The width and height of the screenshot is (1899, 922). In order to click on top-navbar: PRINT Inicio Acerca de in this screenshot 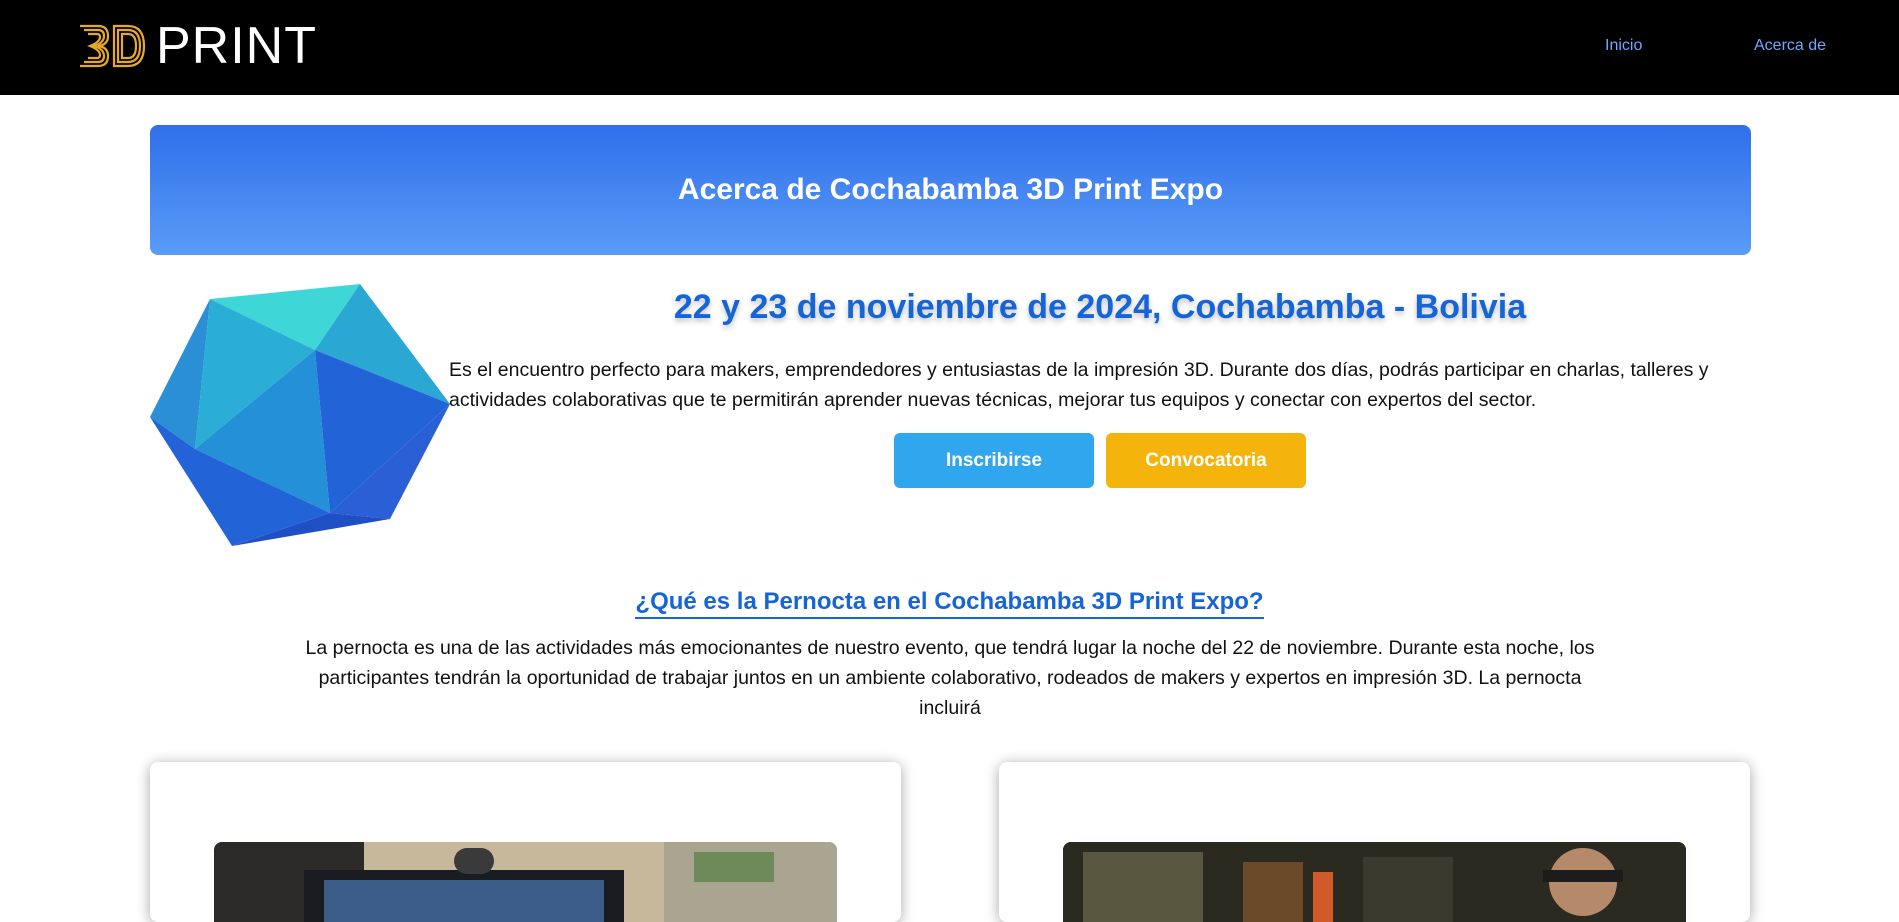, I will do `click(949, 47)`.